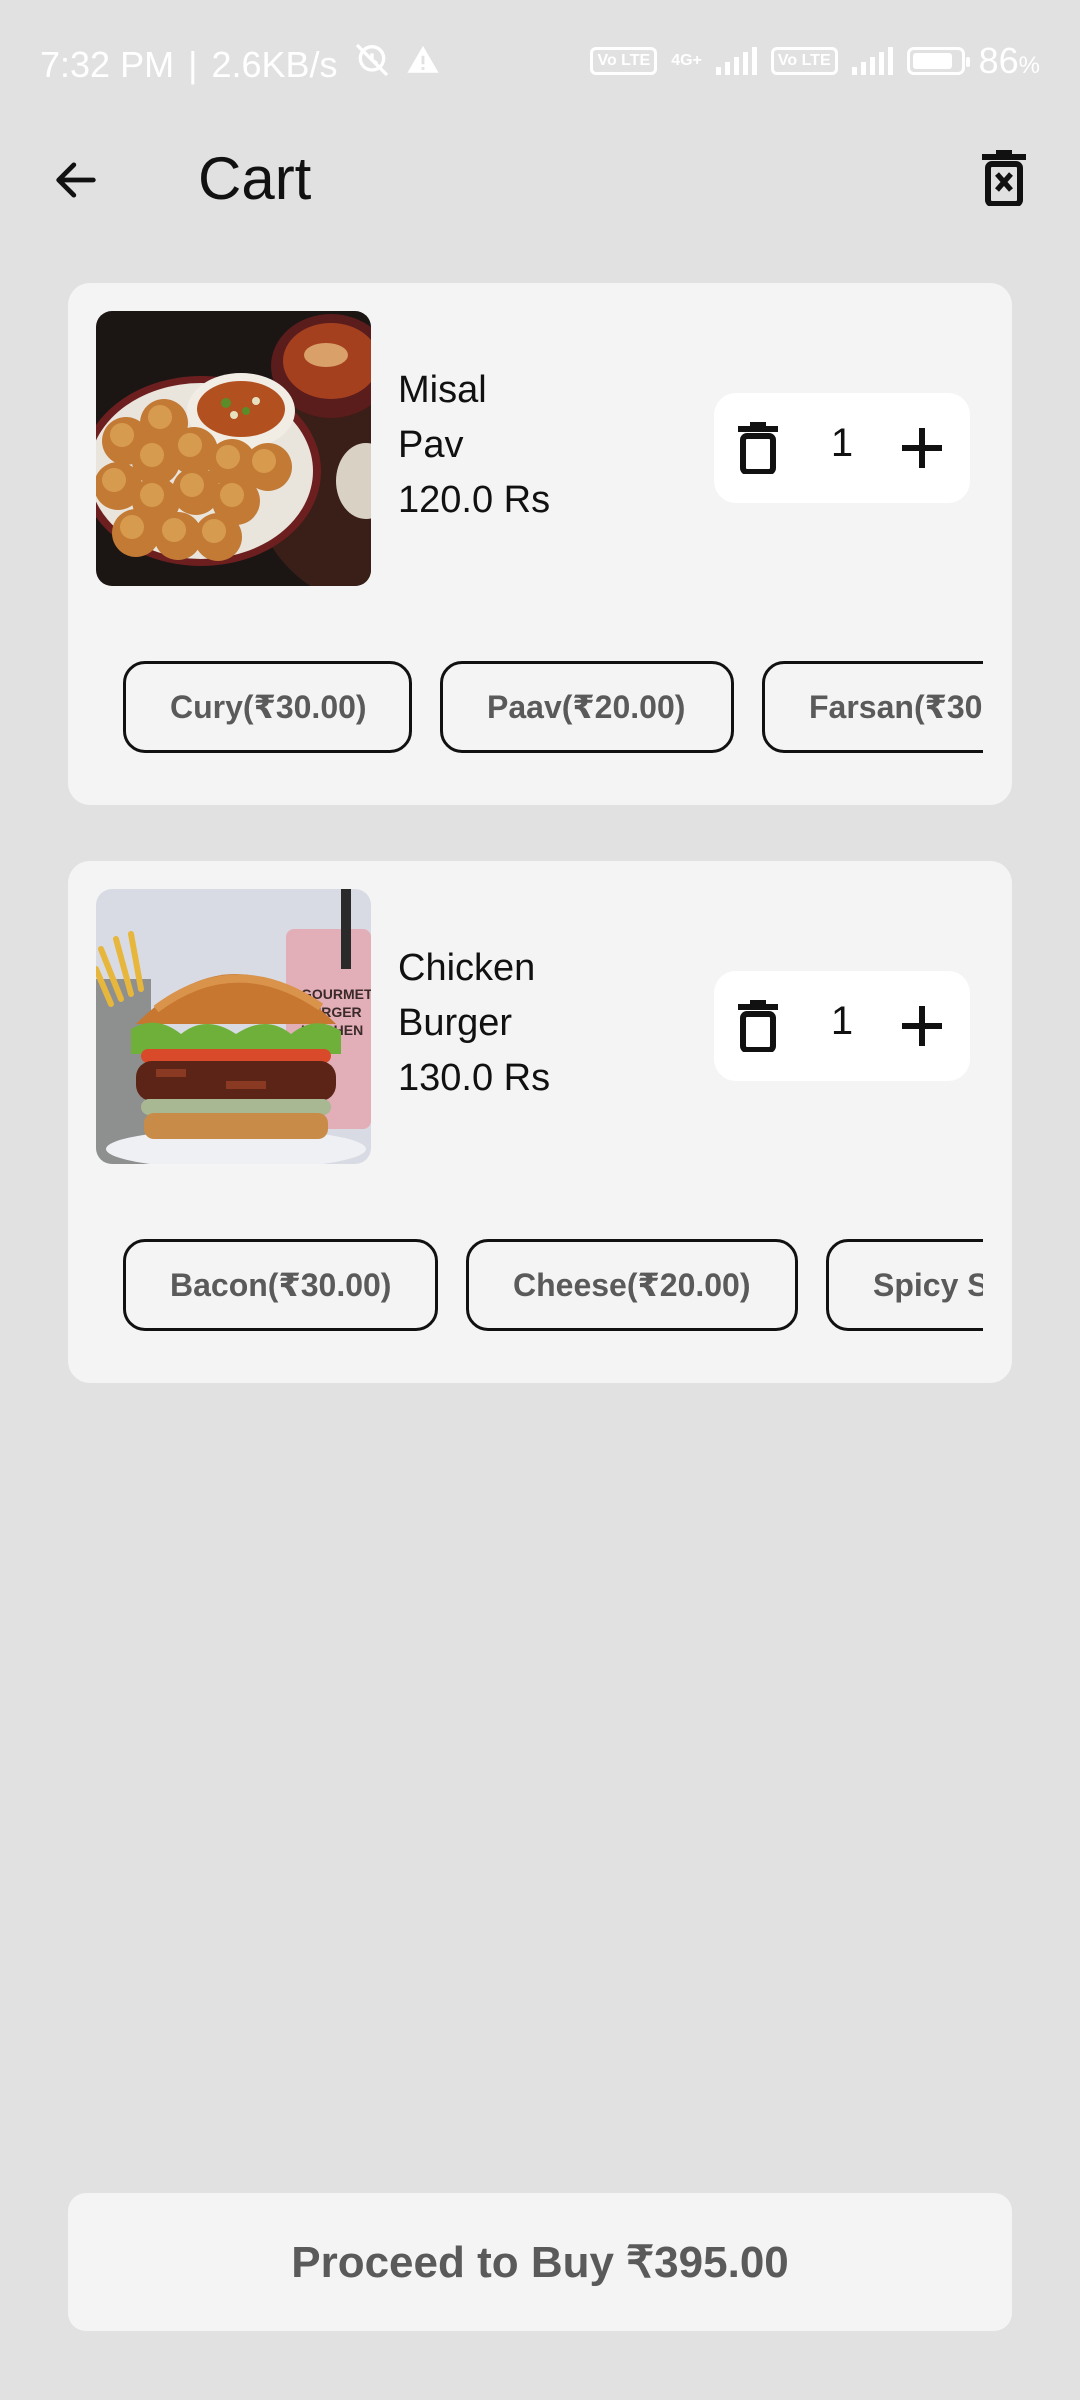 This screenshot has height=2400, width=1080. I want to click on item-image-misal-pav, so click(233, 448).